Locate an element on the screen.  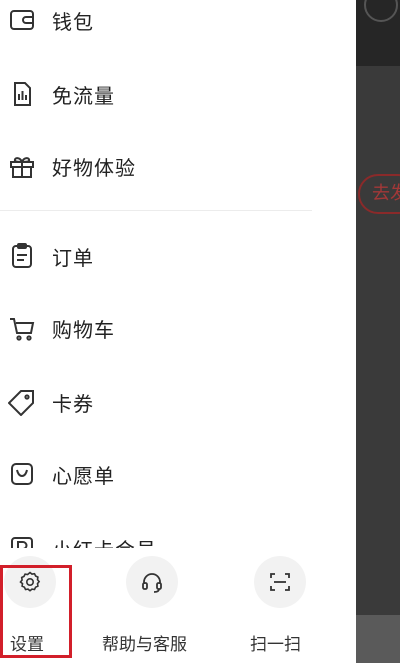
menu-item-good-stuff-trial: 好物体验 is located at coordinates (178, 166).